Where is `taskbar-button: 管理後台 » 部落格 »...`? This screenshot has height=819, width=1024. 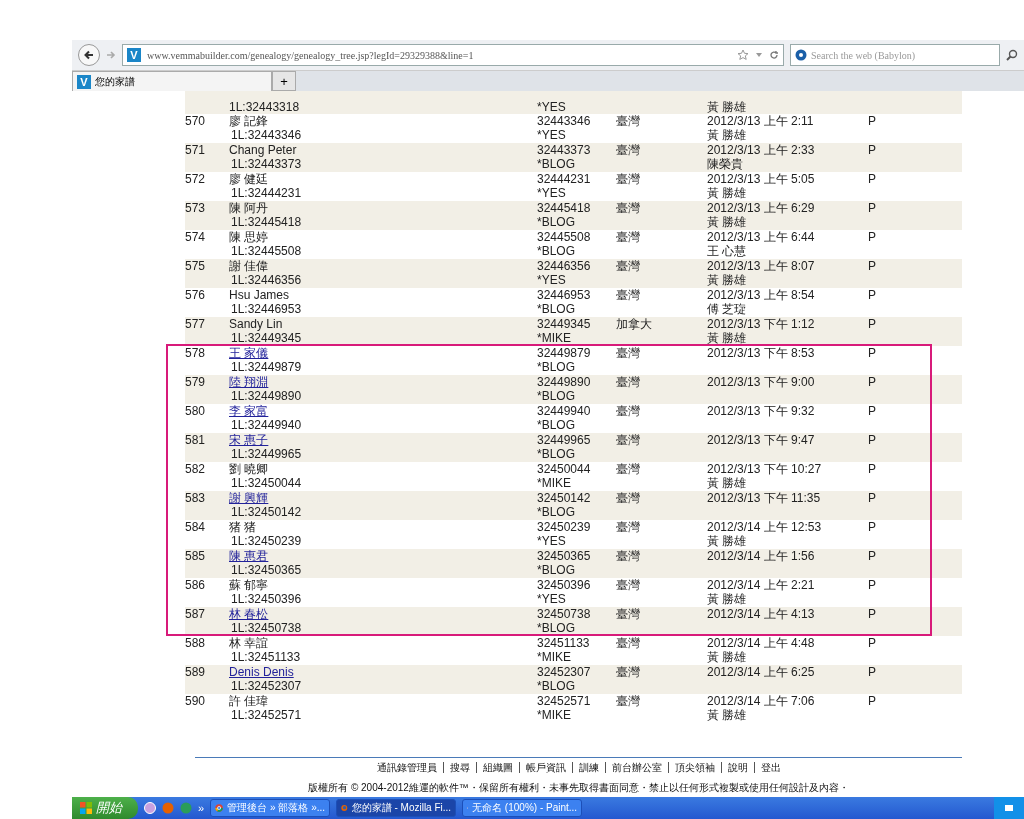 taskbar-button: 管理後台 » 部落格 »... is located at coordinates (270, 808).